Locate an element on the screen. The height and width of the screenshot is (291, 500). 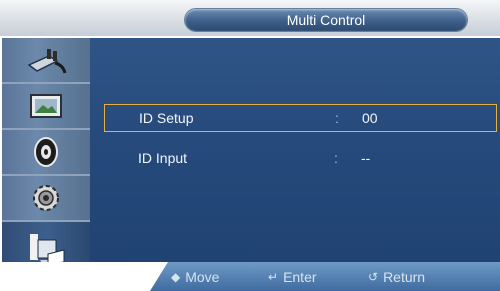
gear-icon is located at coordinates (46, 198).